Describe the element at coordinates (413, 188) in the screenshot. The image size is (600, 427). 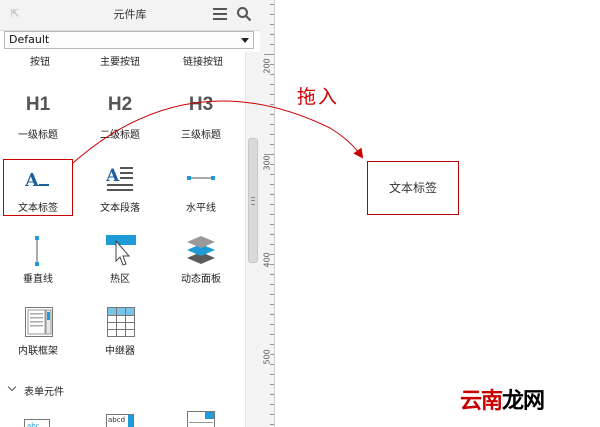
I see `dropped-text-label: 文本标签` at that location.